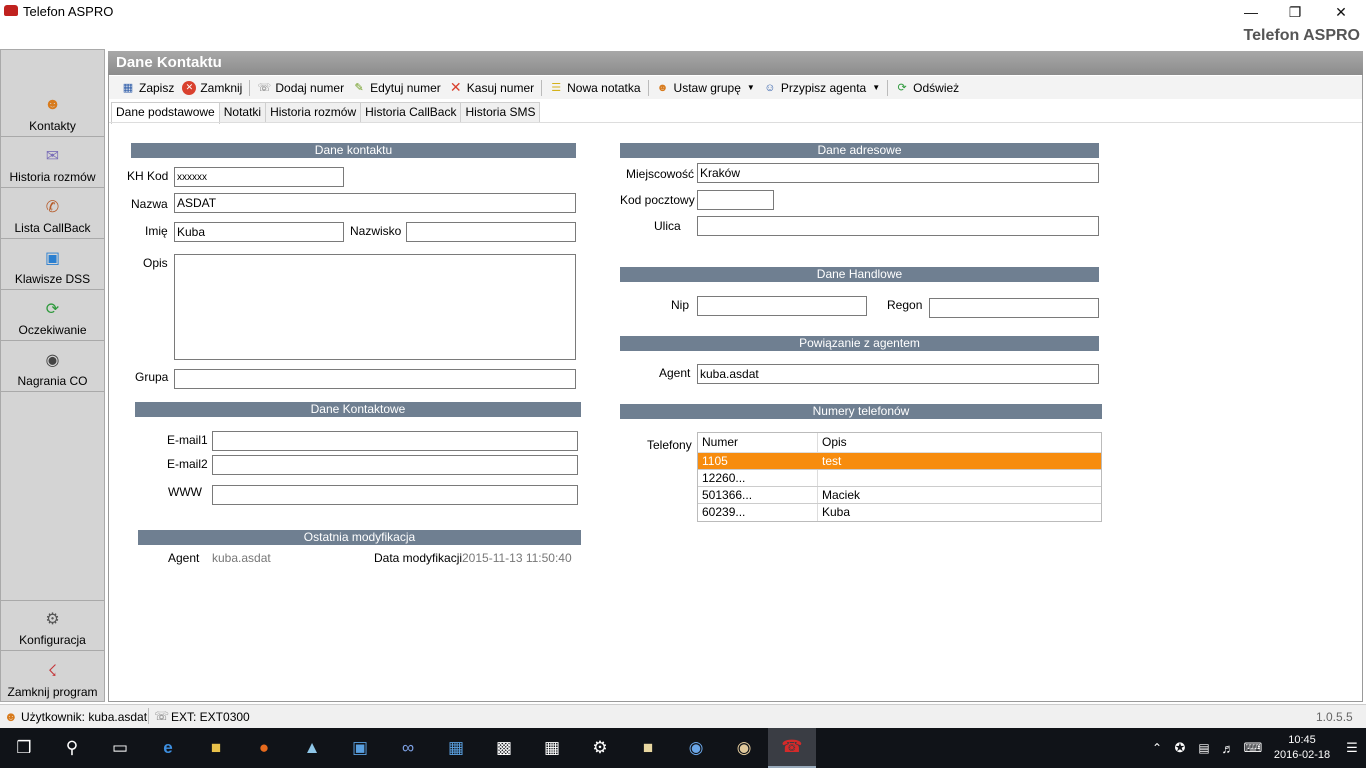 The width and height of the screenshot is (1366, 768). What do you see at coordinates (52, 228) in the screenshot?
I see `nav-label: Lista CallBack` at bounding box center [52, 228].